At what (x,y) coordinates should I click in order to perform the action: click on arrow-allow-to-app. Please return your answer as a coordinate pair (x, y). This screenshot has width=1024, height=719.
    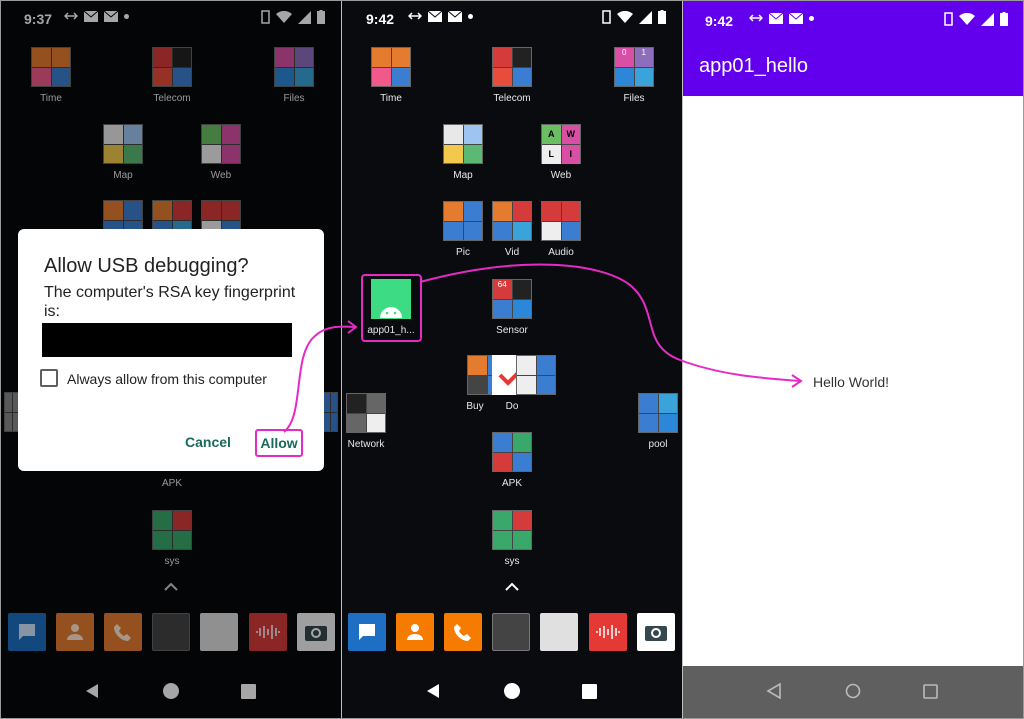
    Looking at the image, I should click on (319, 379).